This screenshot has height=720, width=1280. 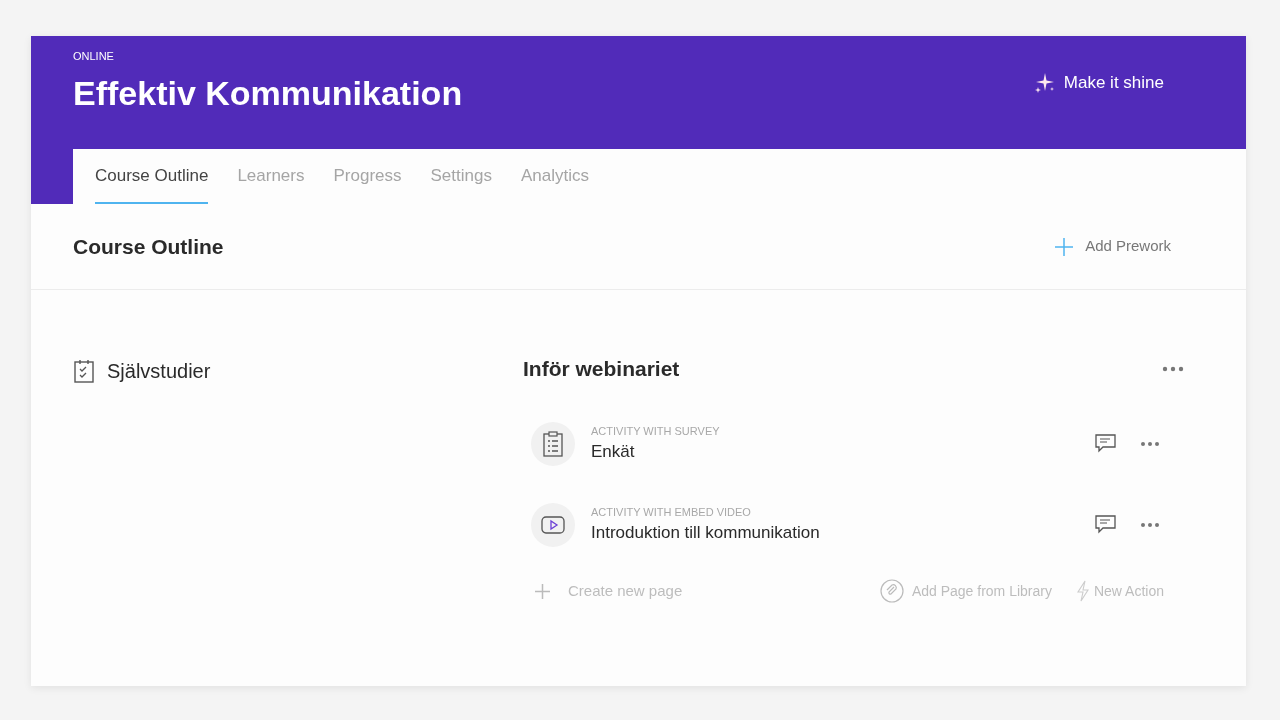 What do you see at coordinates (1119, 591) in the screenshot?
I see `new-action-button: New Action` at bounding box center [1119, 591].